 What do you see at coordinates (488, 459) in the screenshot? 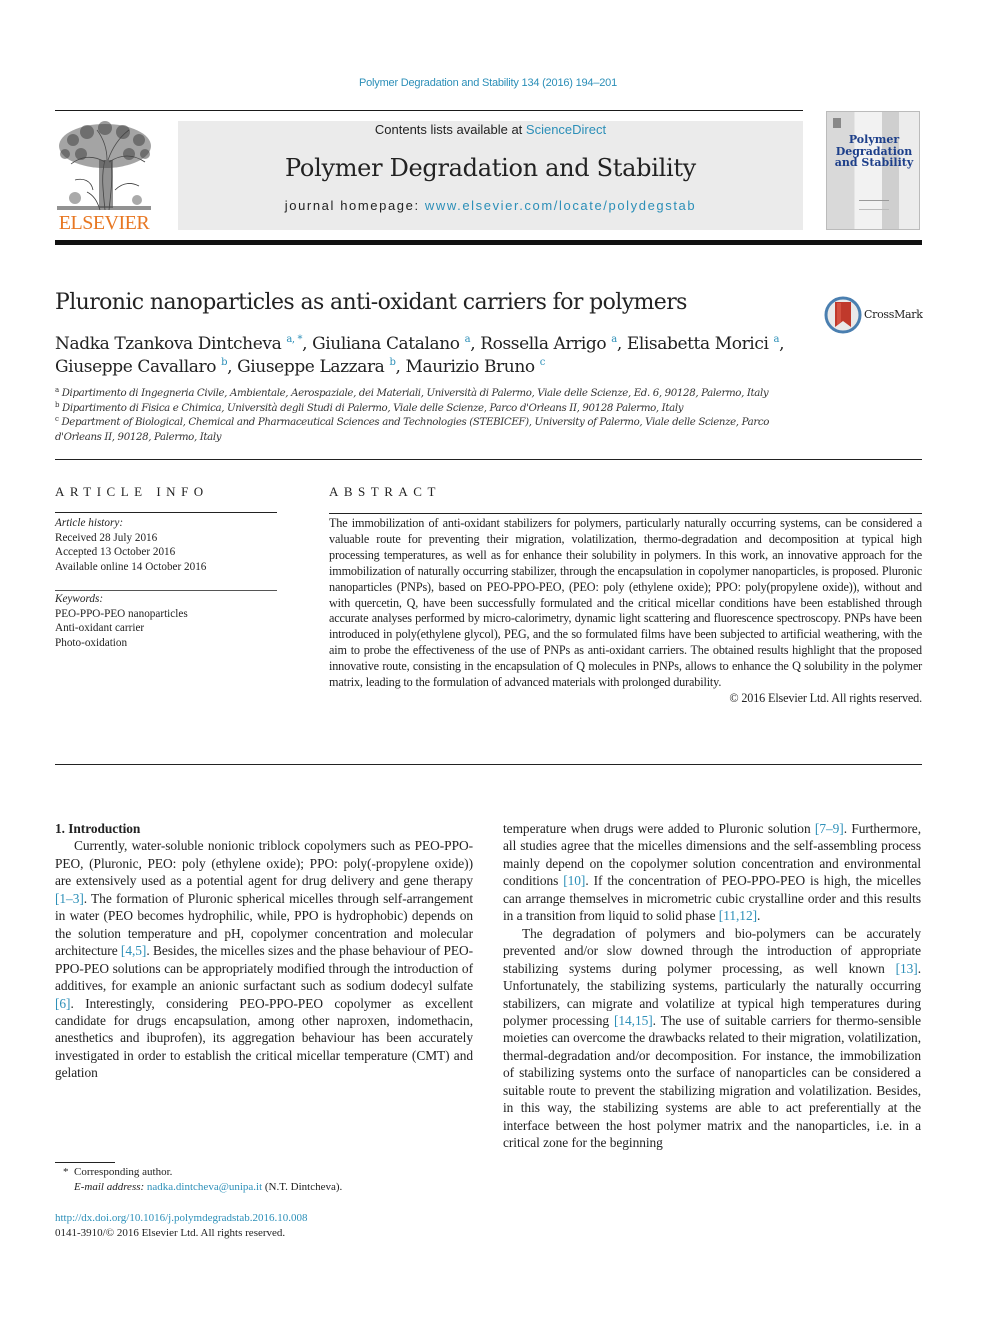
I see `affiliation-divider` at bounding box center [488, 459].